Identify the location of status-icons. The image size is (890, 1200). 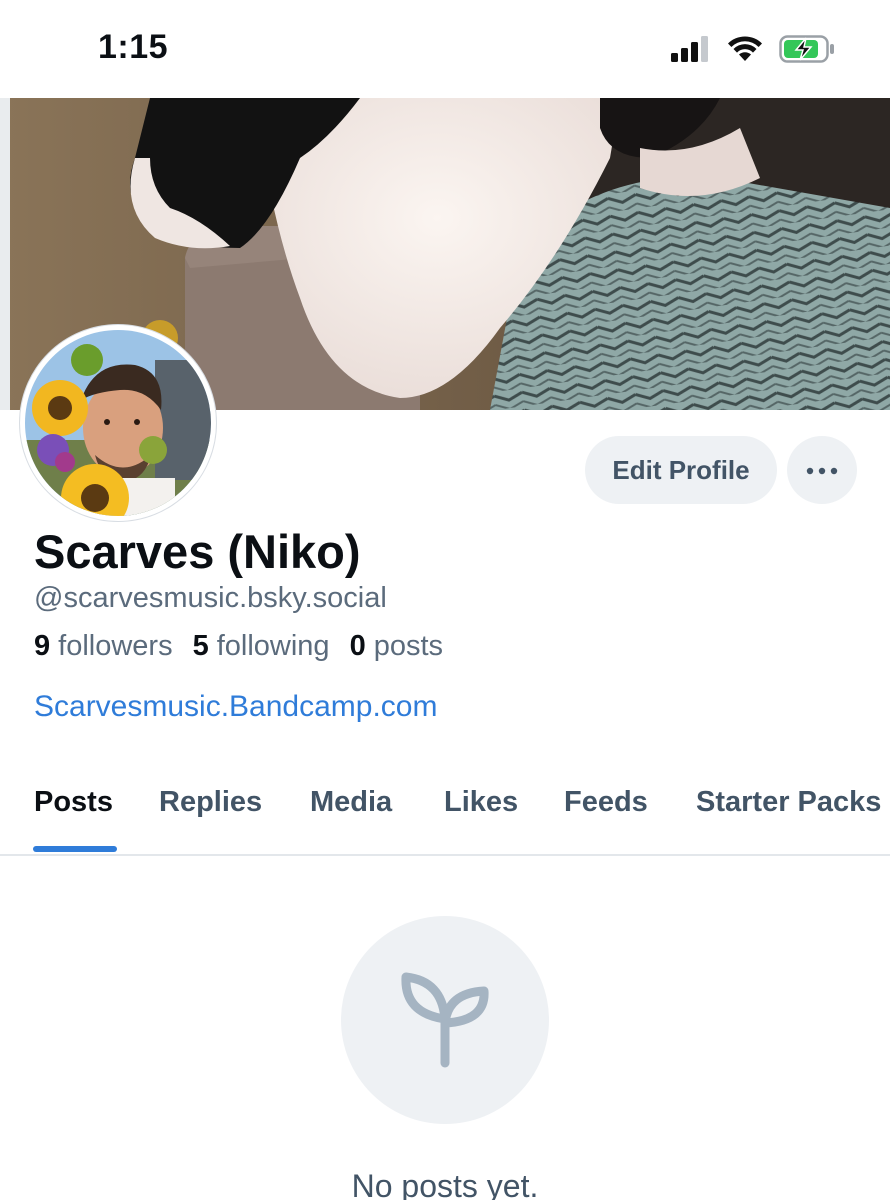
(753, 51).